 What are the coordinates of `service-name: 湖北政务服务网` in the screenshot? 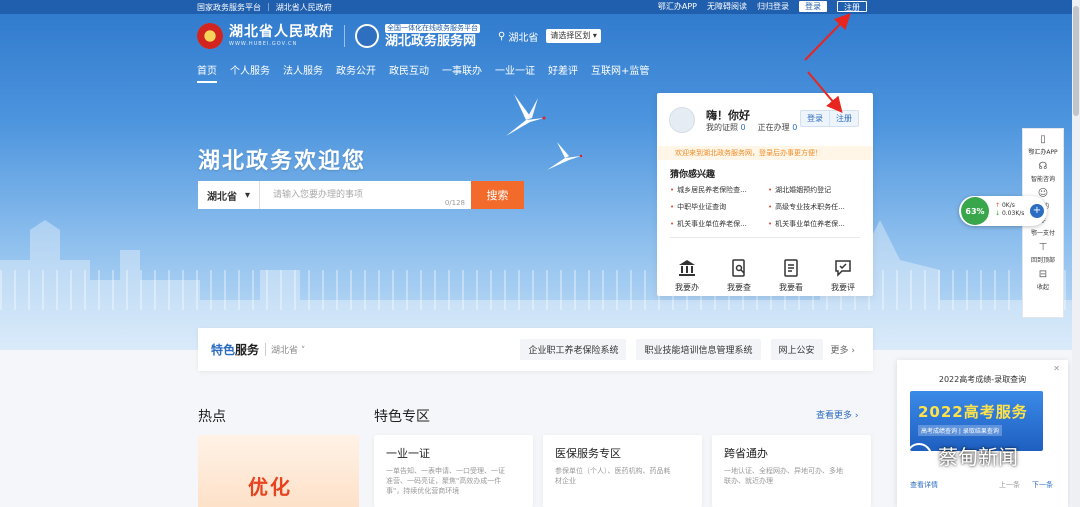 It's located at (431, 41).